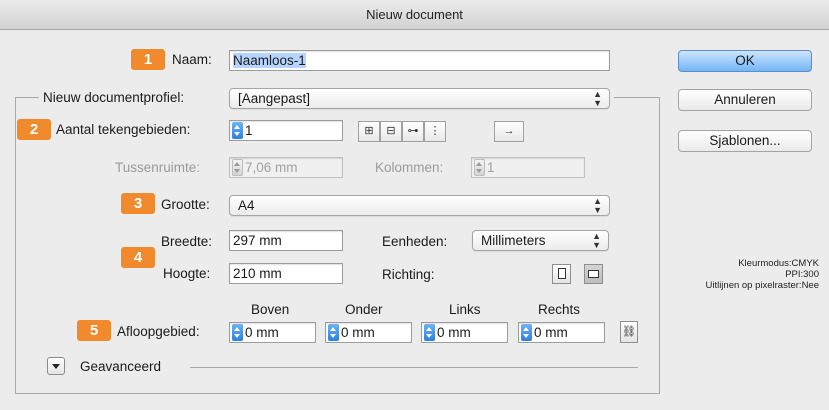  What do you see at coordinates (358, 332) in the screenshot?
I see `bleed-bottom-value: 0 mm` at bounding box center [358, 332].